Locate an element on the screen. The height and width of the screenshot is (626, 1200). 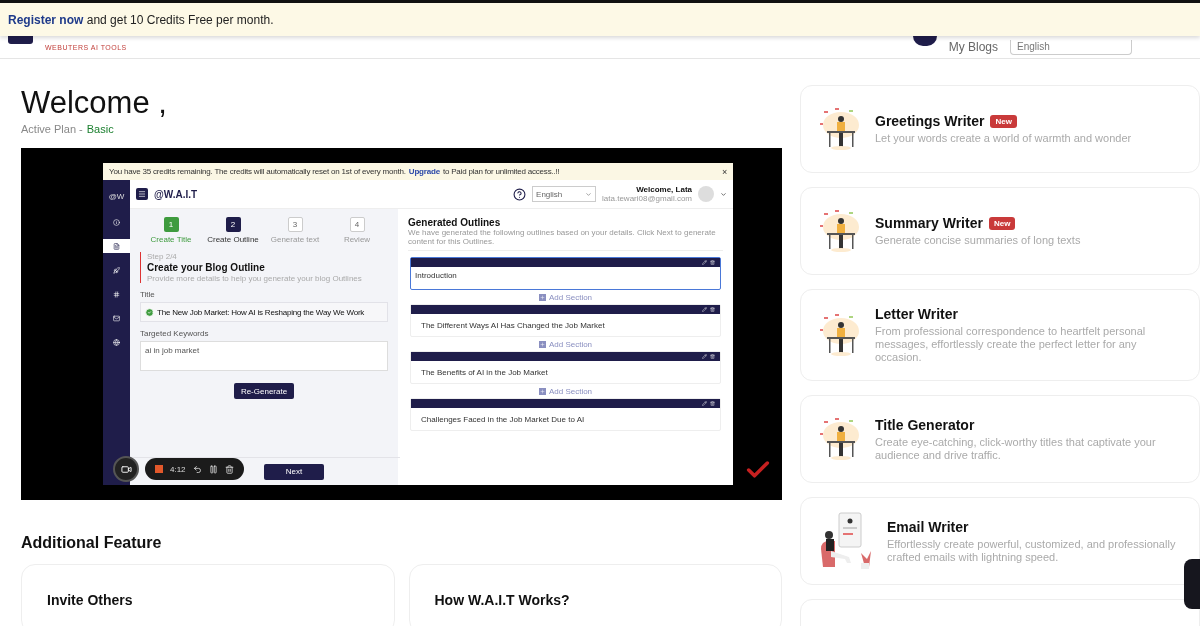
step-label: Create Outline is located at coordinates (233, 239).